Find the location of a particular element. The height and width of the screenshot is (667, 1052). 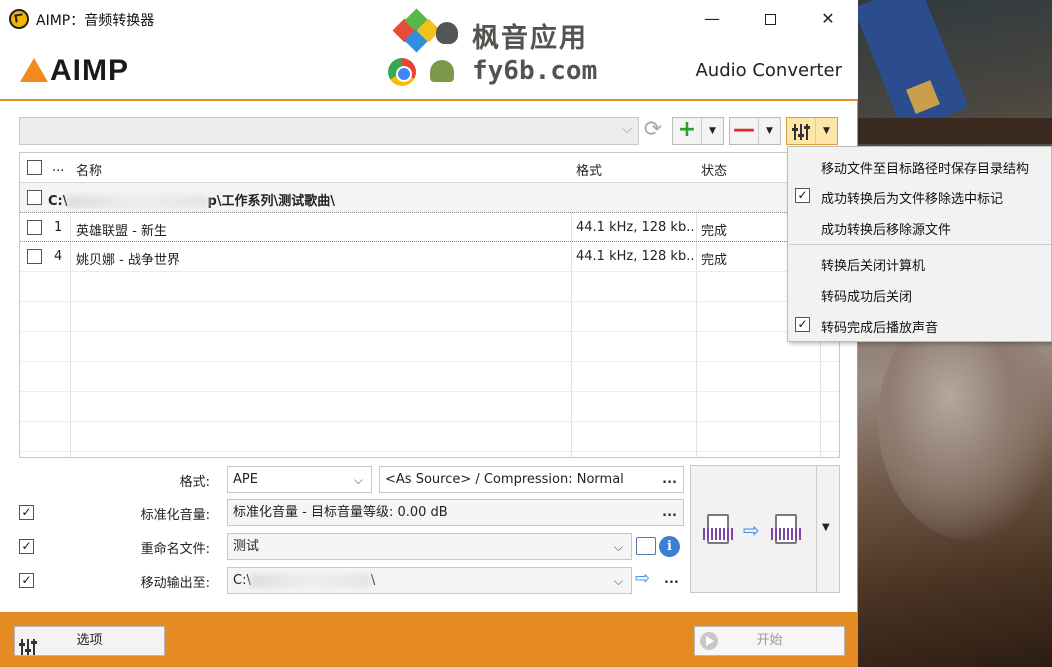

rename-checkbox: ✓ is located at coordinates (26, 546).